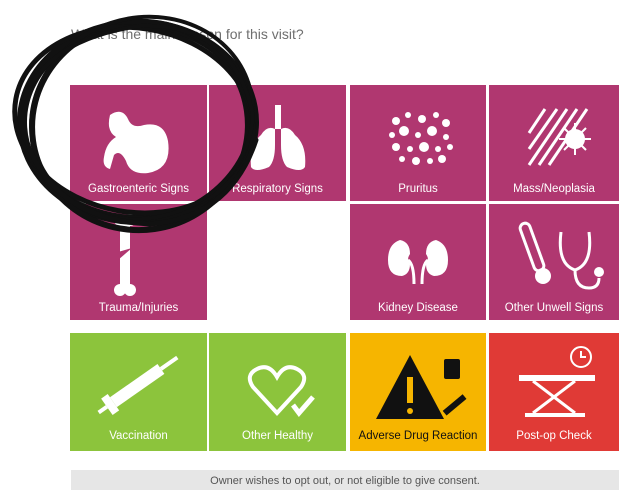 This screenshot has width=619, height=492. I want to click on tile-label: Kidney Disease, so click(418, 308).